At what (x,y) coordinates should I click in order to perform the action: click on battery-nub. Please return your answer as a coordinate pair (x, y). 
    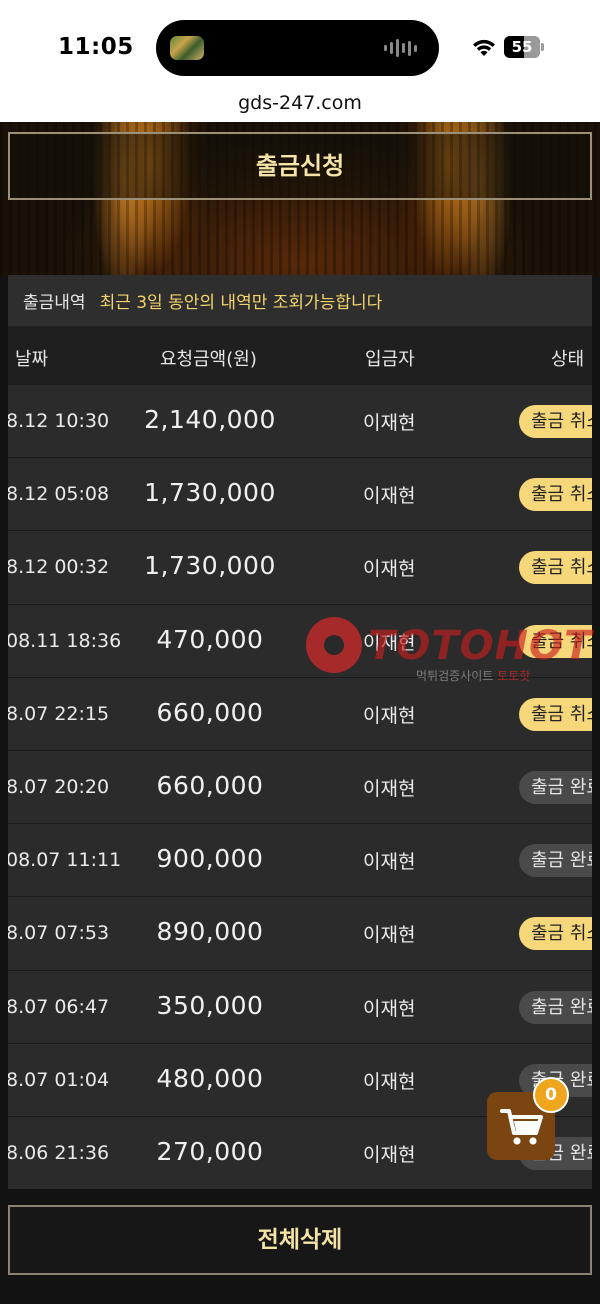
    Looking at the image, I should click on (542, 47).